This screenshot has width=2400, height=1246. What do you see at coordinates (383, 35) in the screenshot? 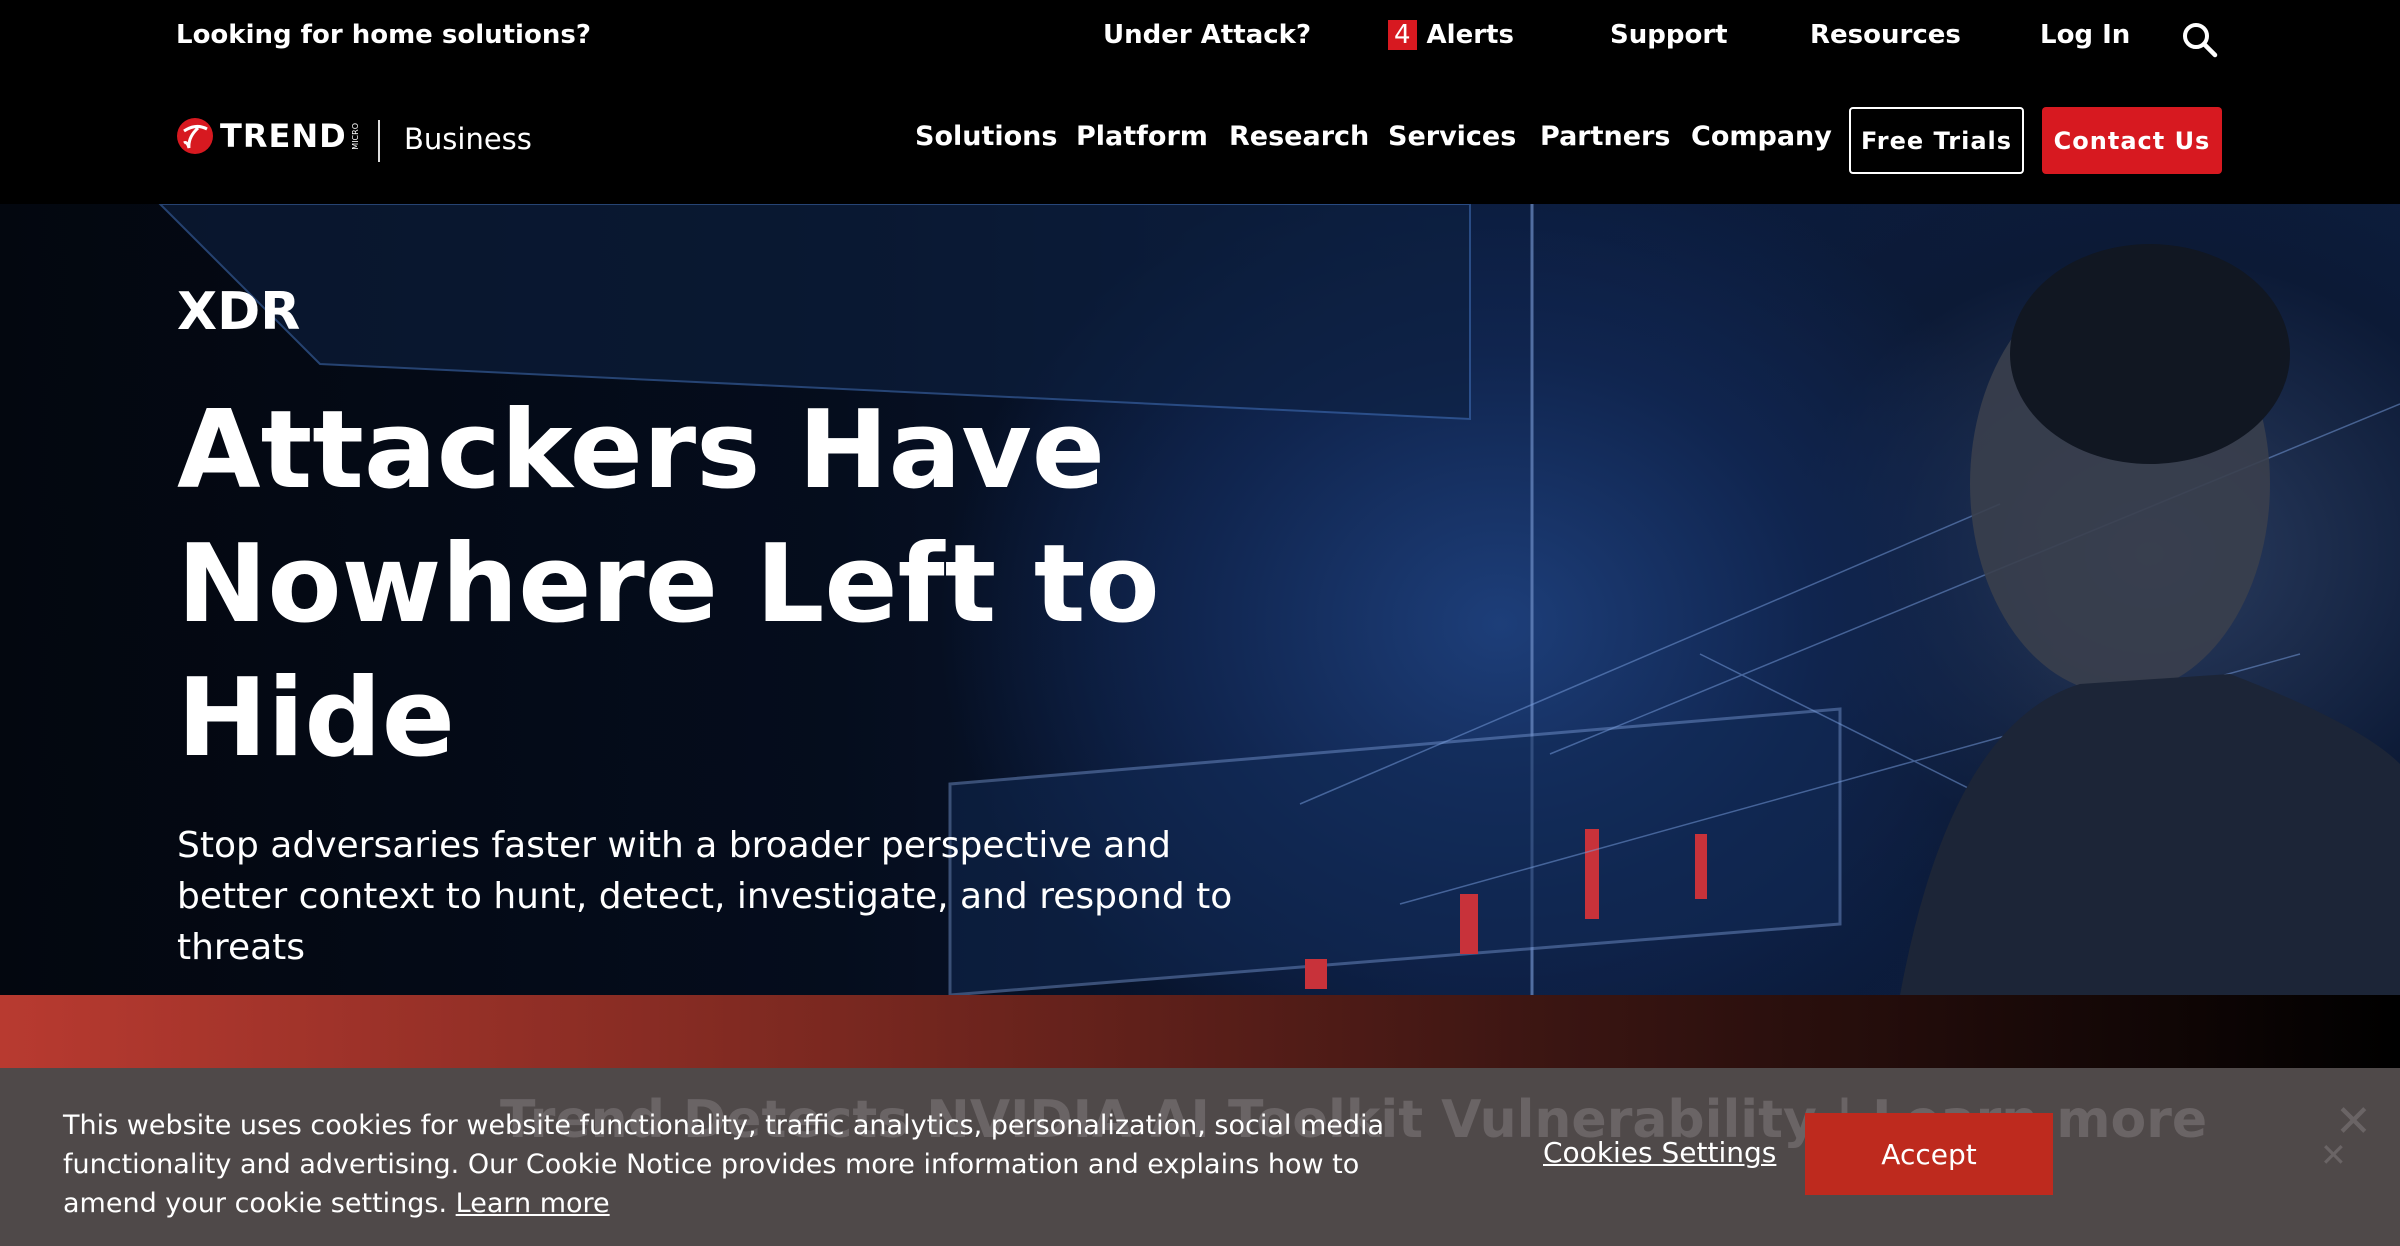
I see `home-solutions-link: Looking for home solutions?` at bounding box center [383, 35].